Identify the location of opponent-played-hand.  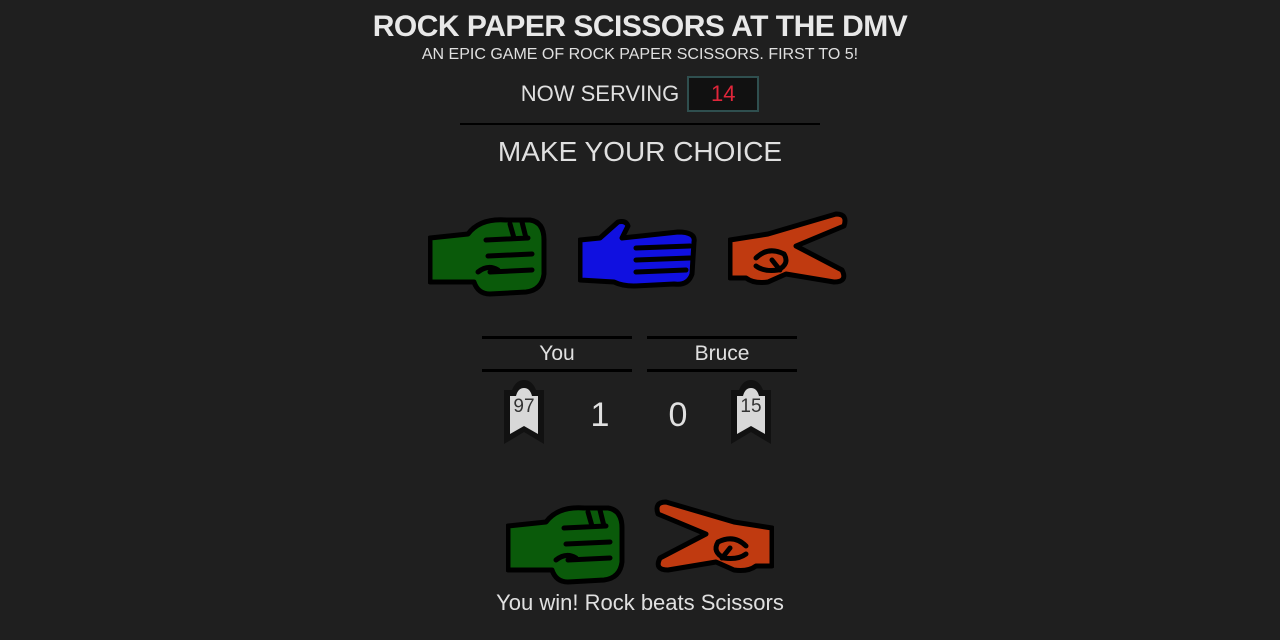
(712, 540).